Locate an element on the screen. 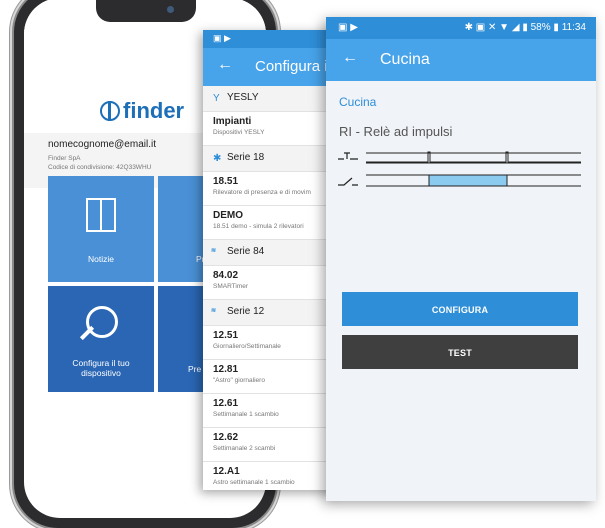  section-title: Cucina is located at coordinates (358, 102).